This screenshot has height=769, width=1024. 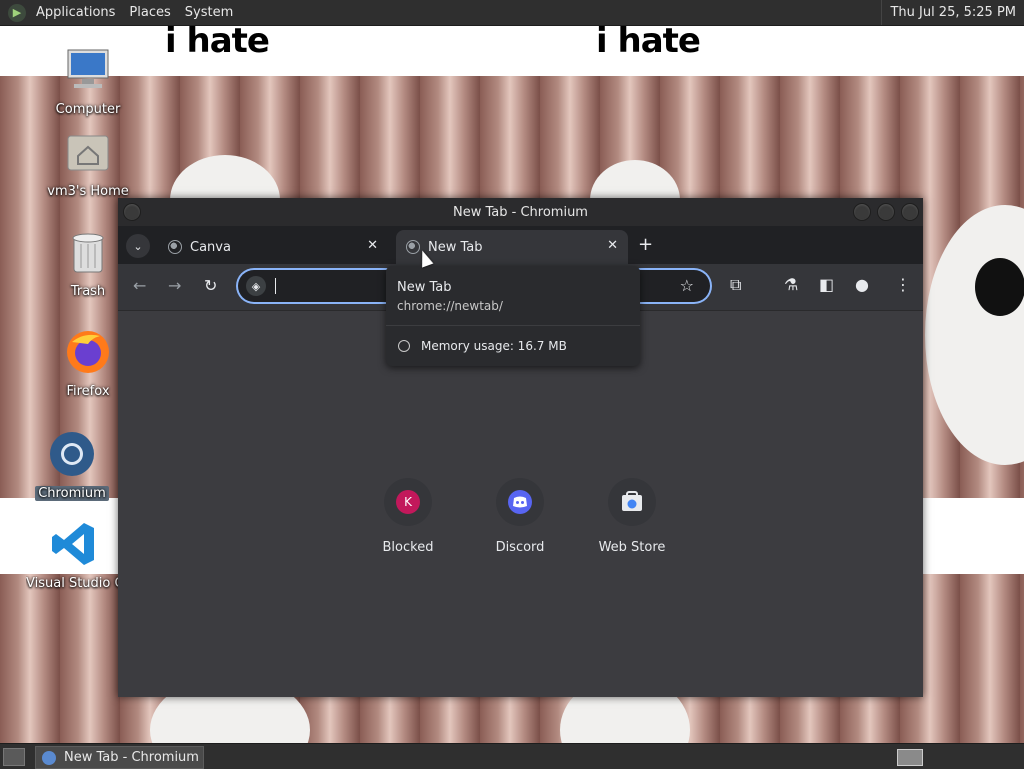 What do you see at coordinates (494, 346) in the screenshot?
I see `hover-card-memory: Memory usage: 16.7 MB` at bounding box center [494, 346].